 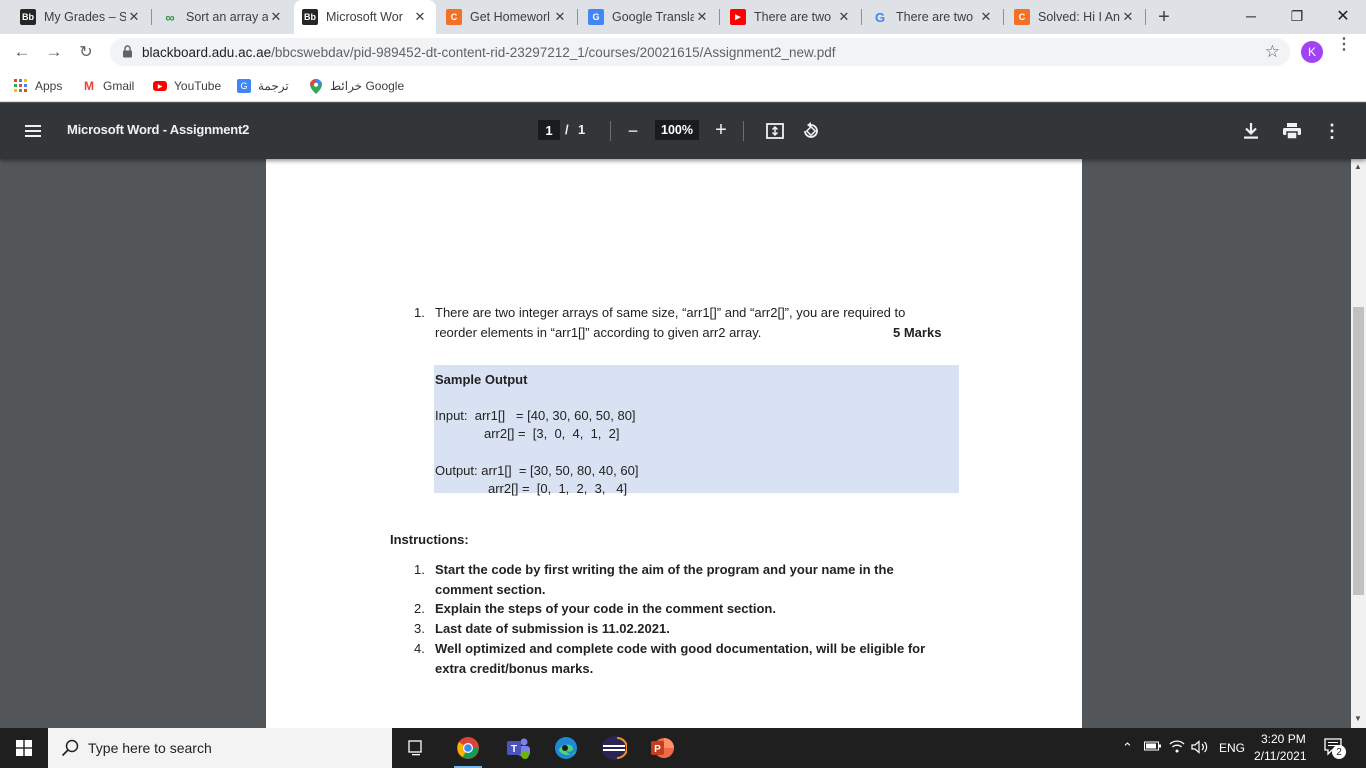 What do you see at coordinates (108, 86) in the screenshot?
I see `bookmark-gmail: M Gmail` at bounding box center [108, 86].